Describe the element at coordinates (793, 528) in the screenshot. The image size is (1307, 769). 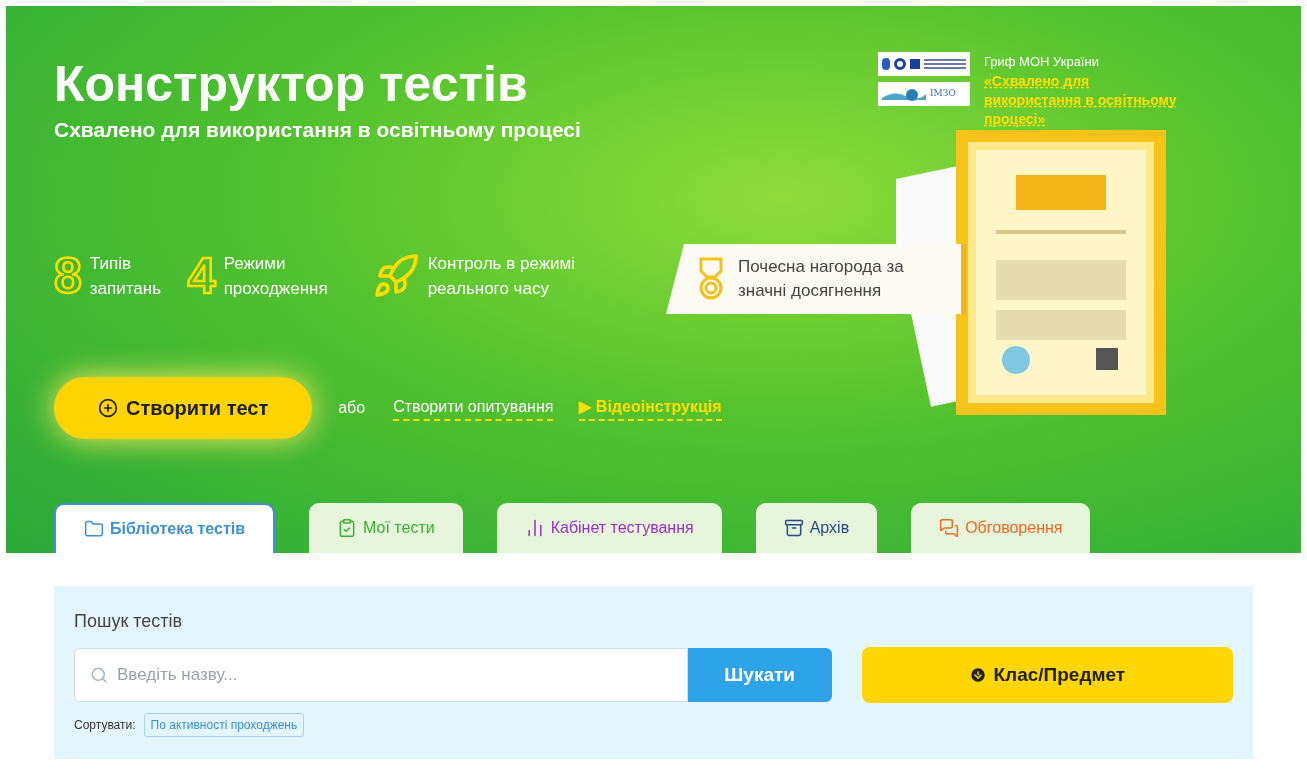
I see `archive-icon` at that location.